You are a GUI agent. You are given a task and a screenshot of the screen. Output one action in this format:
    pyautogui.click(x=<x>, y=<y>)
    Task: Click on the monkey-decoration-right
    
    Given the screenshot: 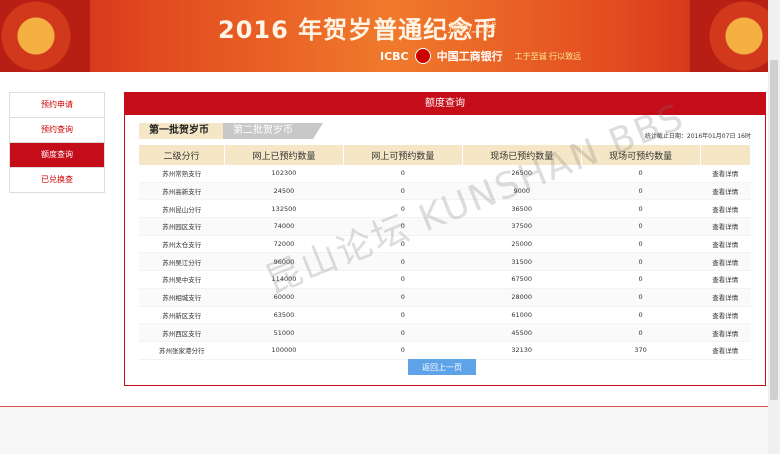 What is the action you would take?
    pyautogui.click(x=735, y=36)
    